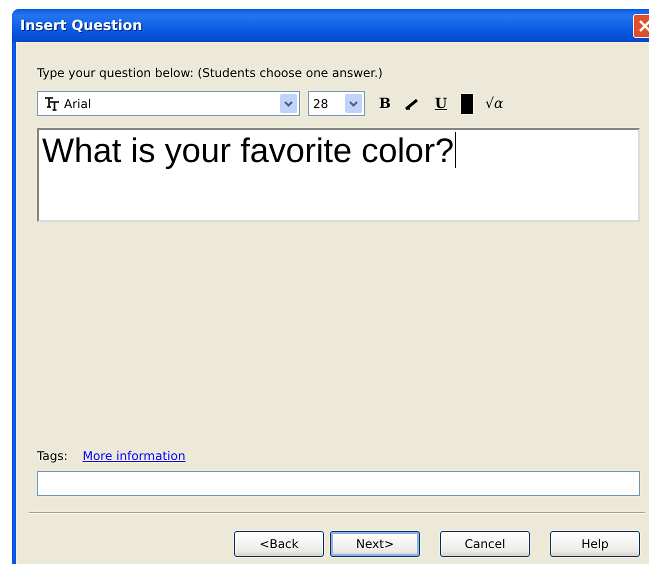  Describe the element at coordinates (81, 26) in the screenshot. I see `window-title: Insert Question` at that location.